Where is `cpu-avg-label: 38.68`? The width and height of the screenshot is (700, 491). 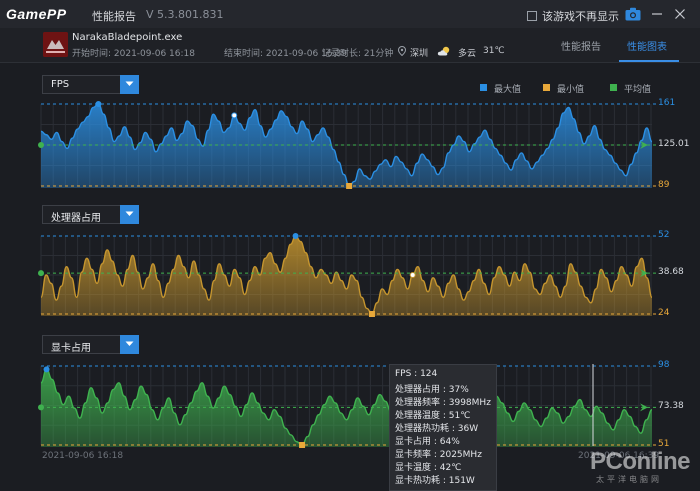
cpu-avg-label: 38.68 is located at coordinates (671, 272).